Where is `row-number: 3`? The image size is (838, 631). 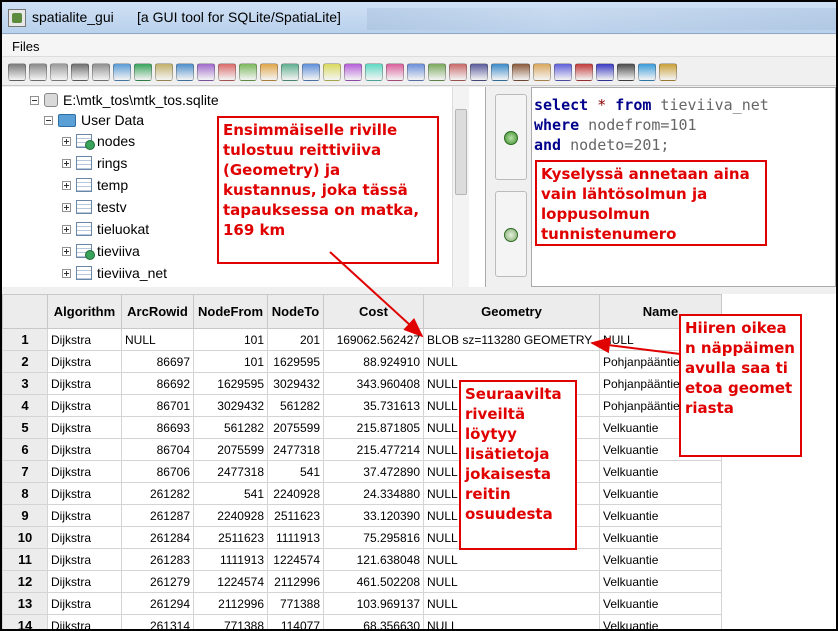 row-number: 3 is located at coordinates (25, 383).